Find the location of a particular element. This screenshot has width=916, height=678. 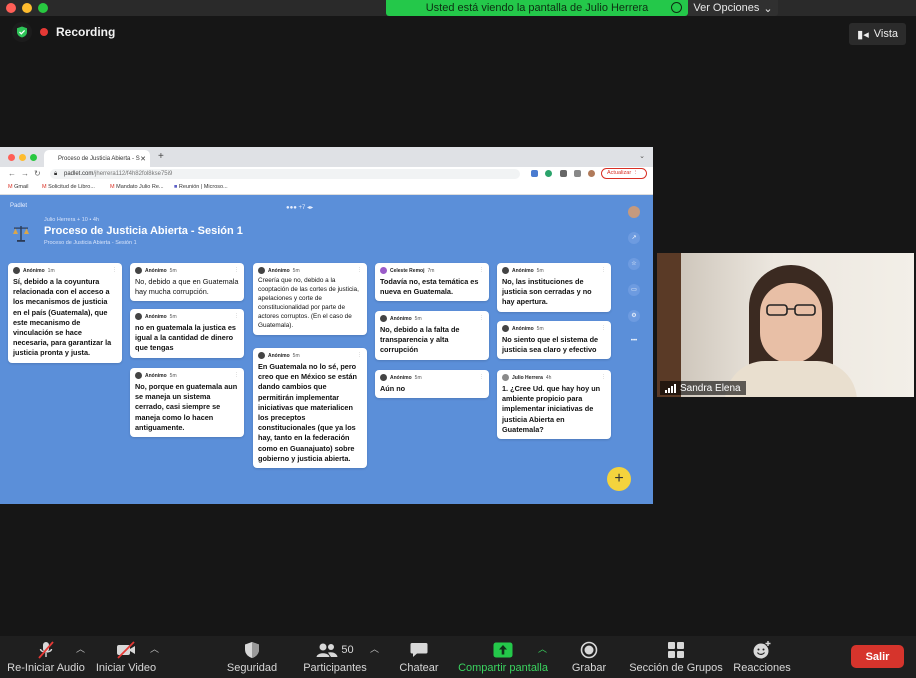

reload-icon: ↻ is located at coordinates (37, 173).